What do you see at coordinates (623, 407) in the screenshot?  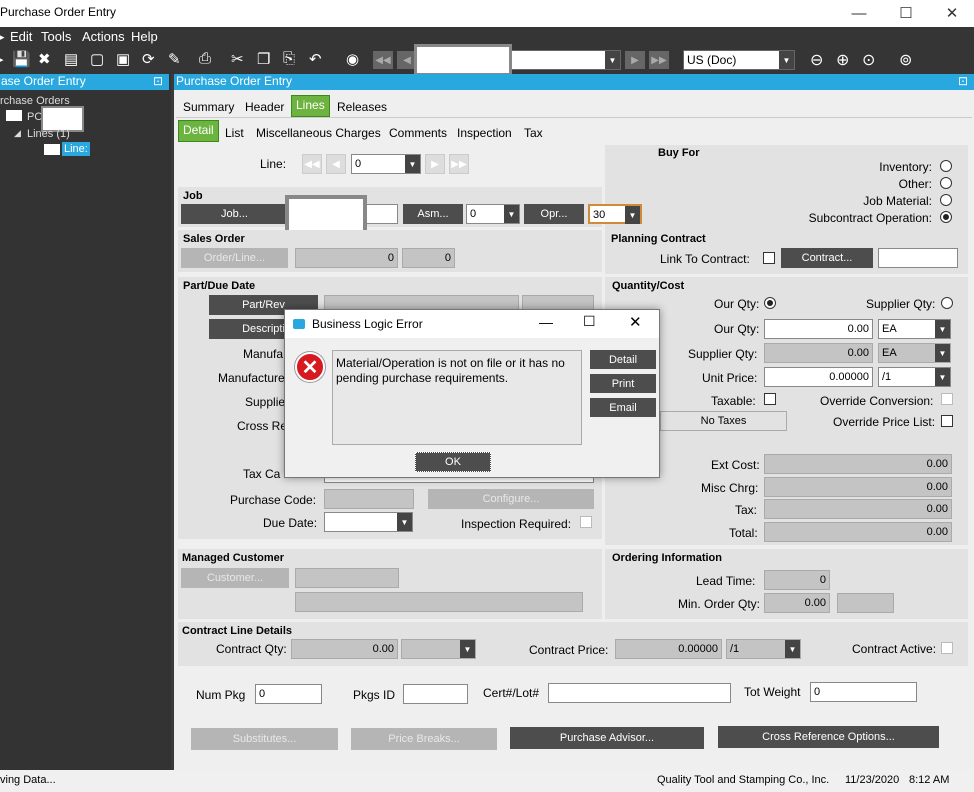 I see `email-button: Email` at bounding box center [623, 407].